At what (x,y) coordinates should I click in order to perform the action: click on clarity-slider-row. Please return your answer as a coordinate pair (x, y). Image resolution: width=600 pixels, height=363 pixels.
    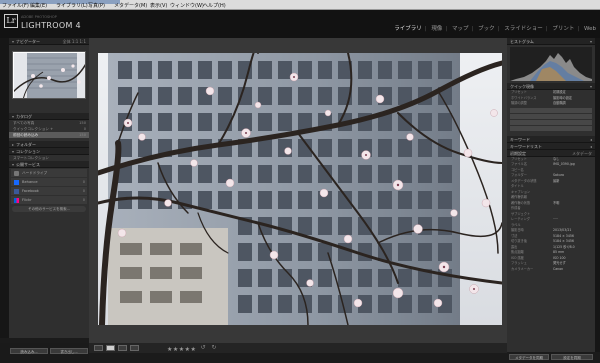
    Looking at the image, I should click on (551, 116).